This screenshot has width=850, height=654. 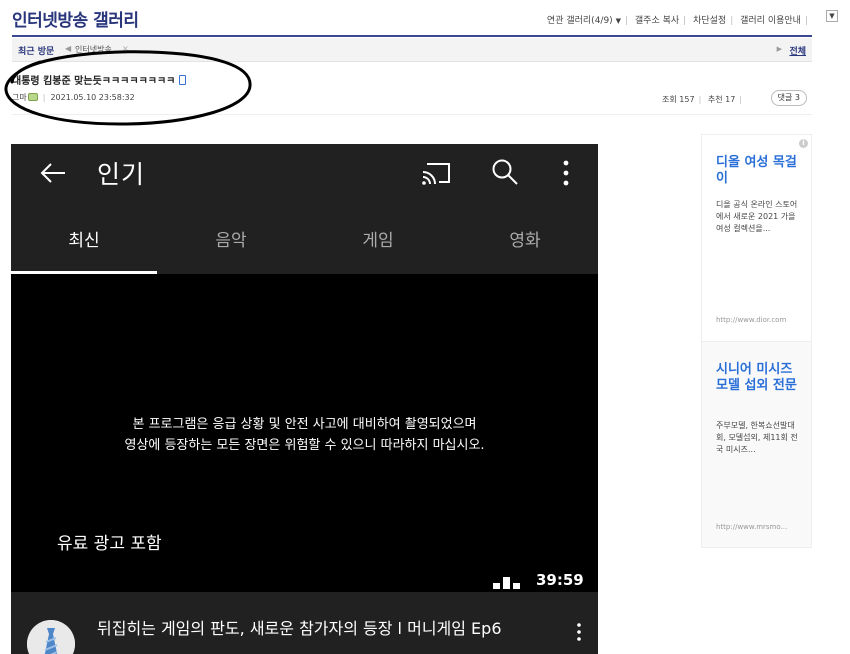 I want to click on post-title: 대통령 킴봉준 맞는듯ㅋㅋㅋㅋㅋㅋㅋㅋ, so click(x=99, y=79).